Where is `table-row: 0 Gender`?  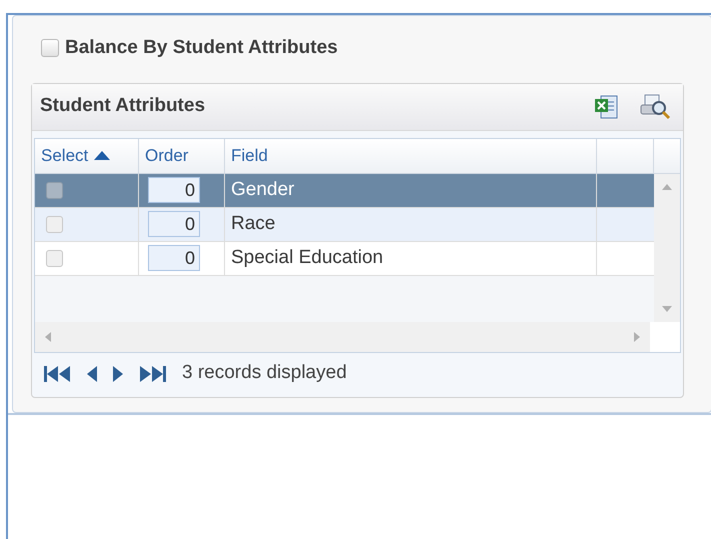 table-row: 0 Gender is located at coordinates (344, 191).